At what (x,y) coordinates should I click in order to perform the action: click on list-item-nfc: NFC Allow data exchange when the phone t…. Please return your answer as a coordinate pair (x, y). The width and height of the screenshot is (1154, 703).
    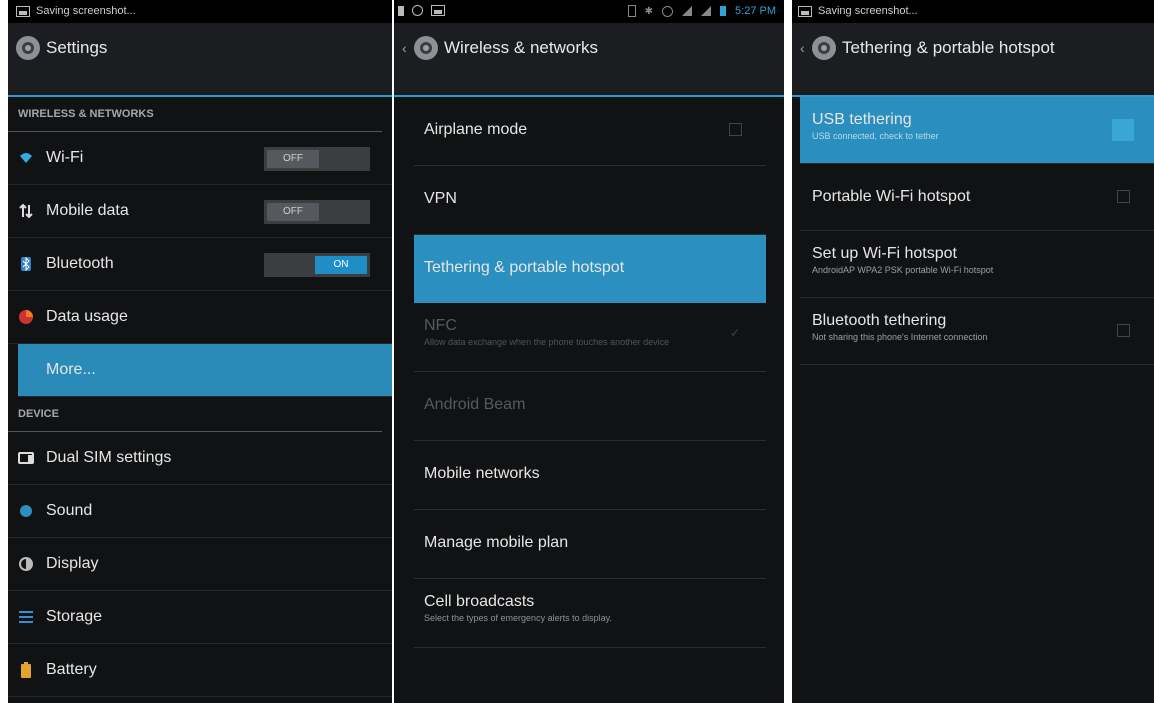
    Looking at the image, I should click on (590, 337).